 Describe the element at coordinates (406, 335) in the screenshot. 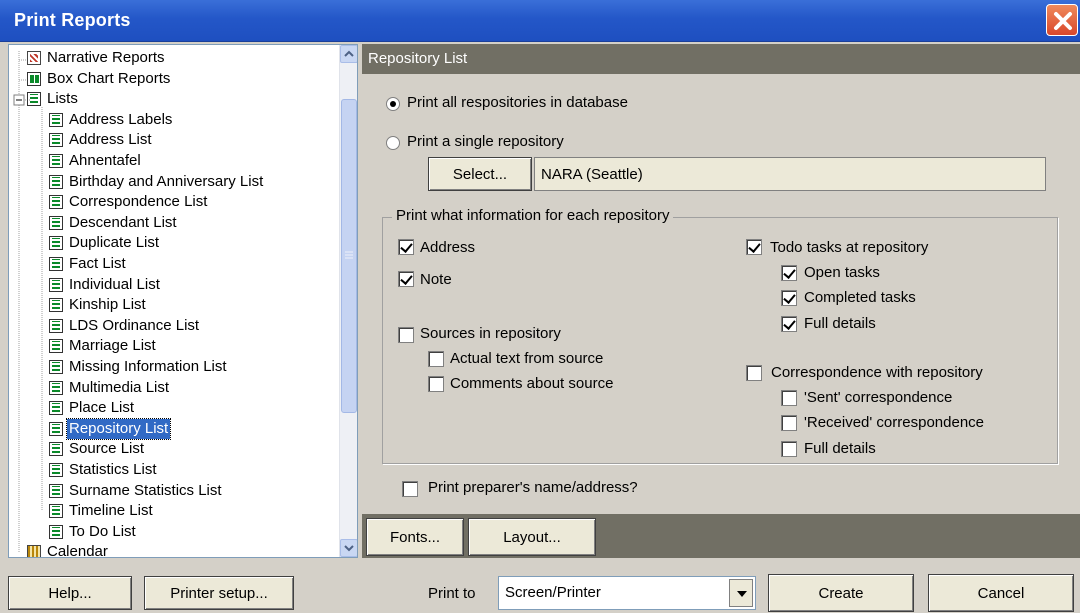

I see `sources-checkbox` at that location.